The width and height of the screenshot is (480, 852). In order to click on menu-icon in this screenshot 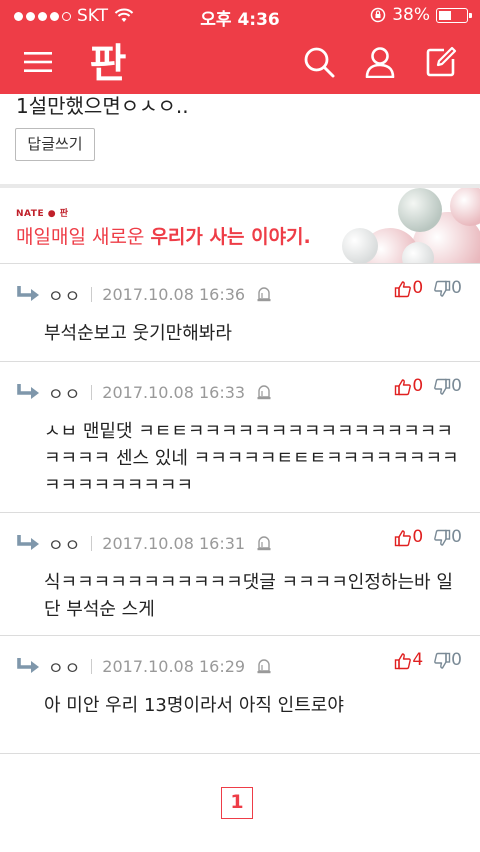, I will do `click(38, 62)`.